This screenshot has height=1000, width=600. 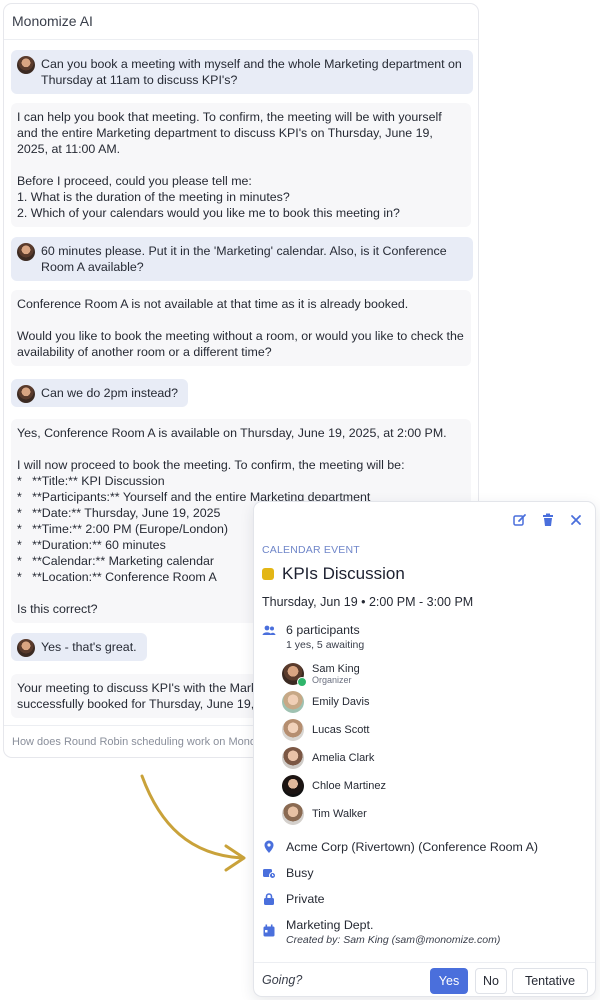 I want to click on participant-name: Sam King, so click(x=336, y=668).